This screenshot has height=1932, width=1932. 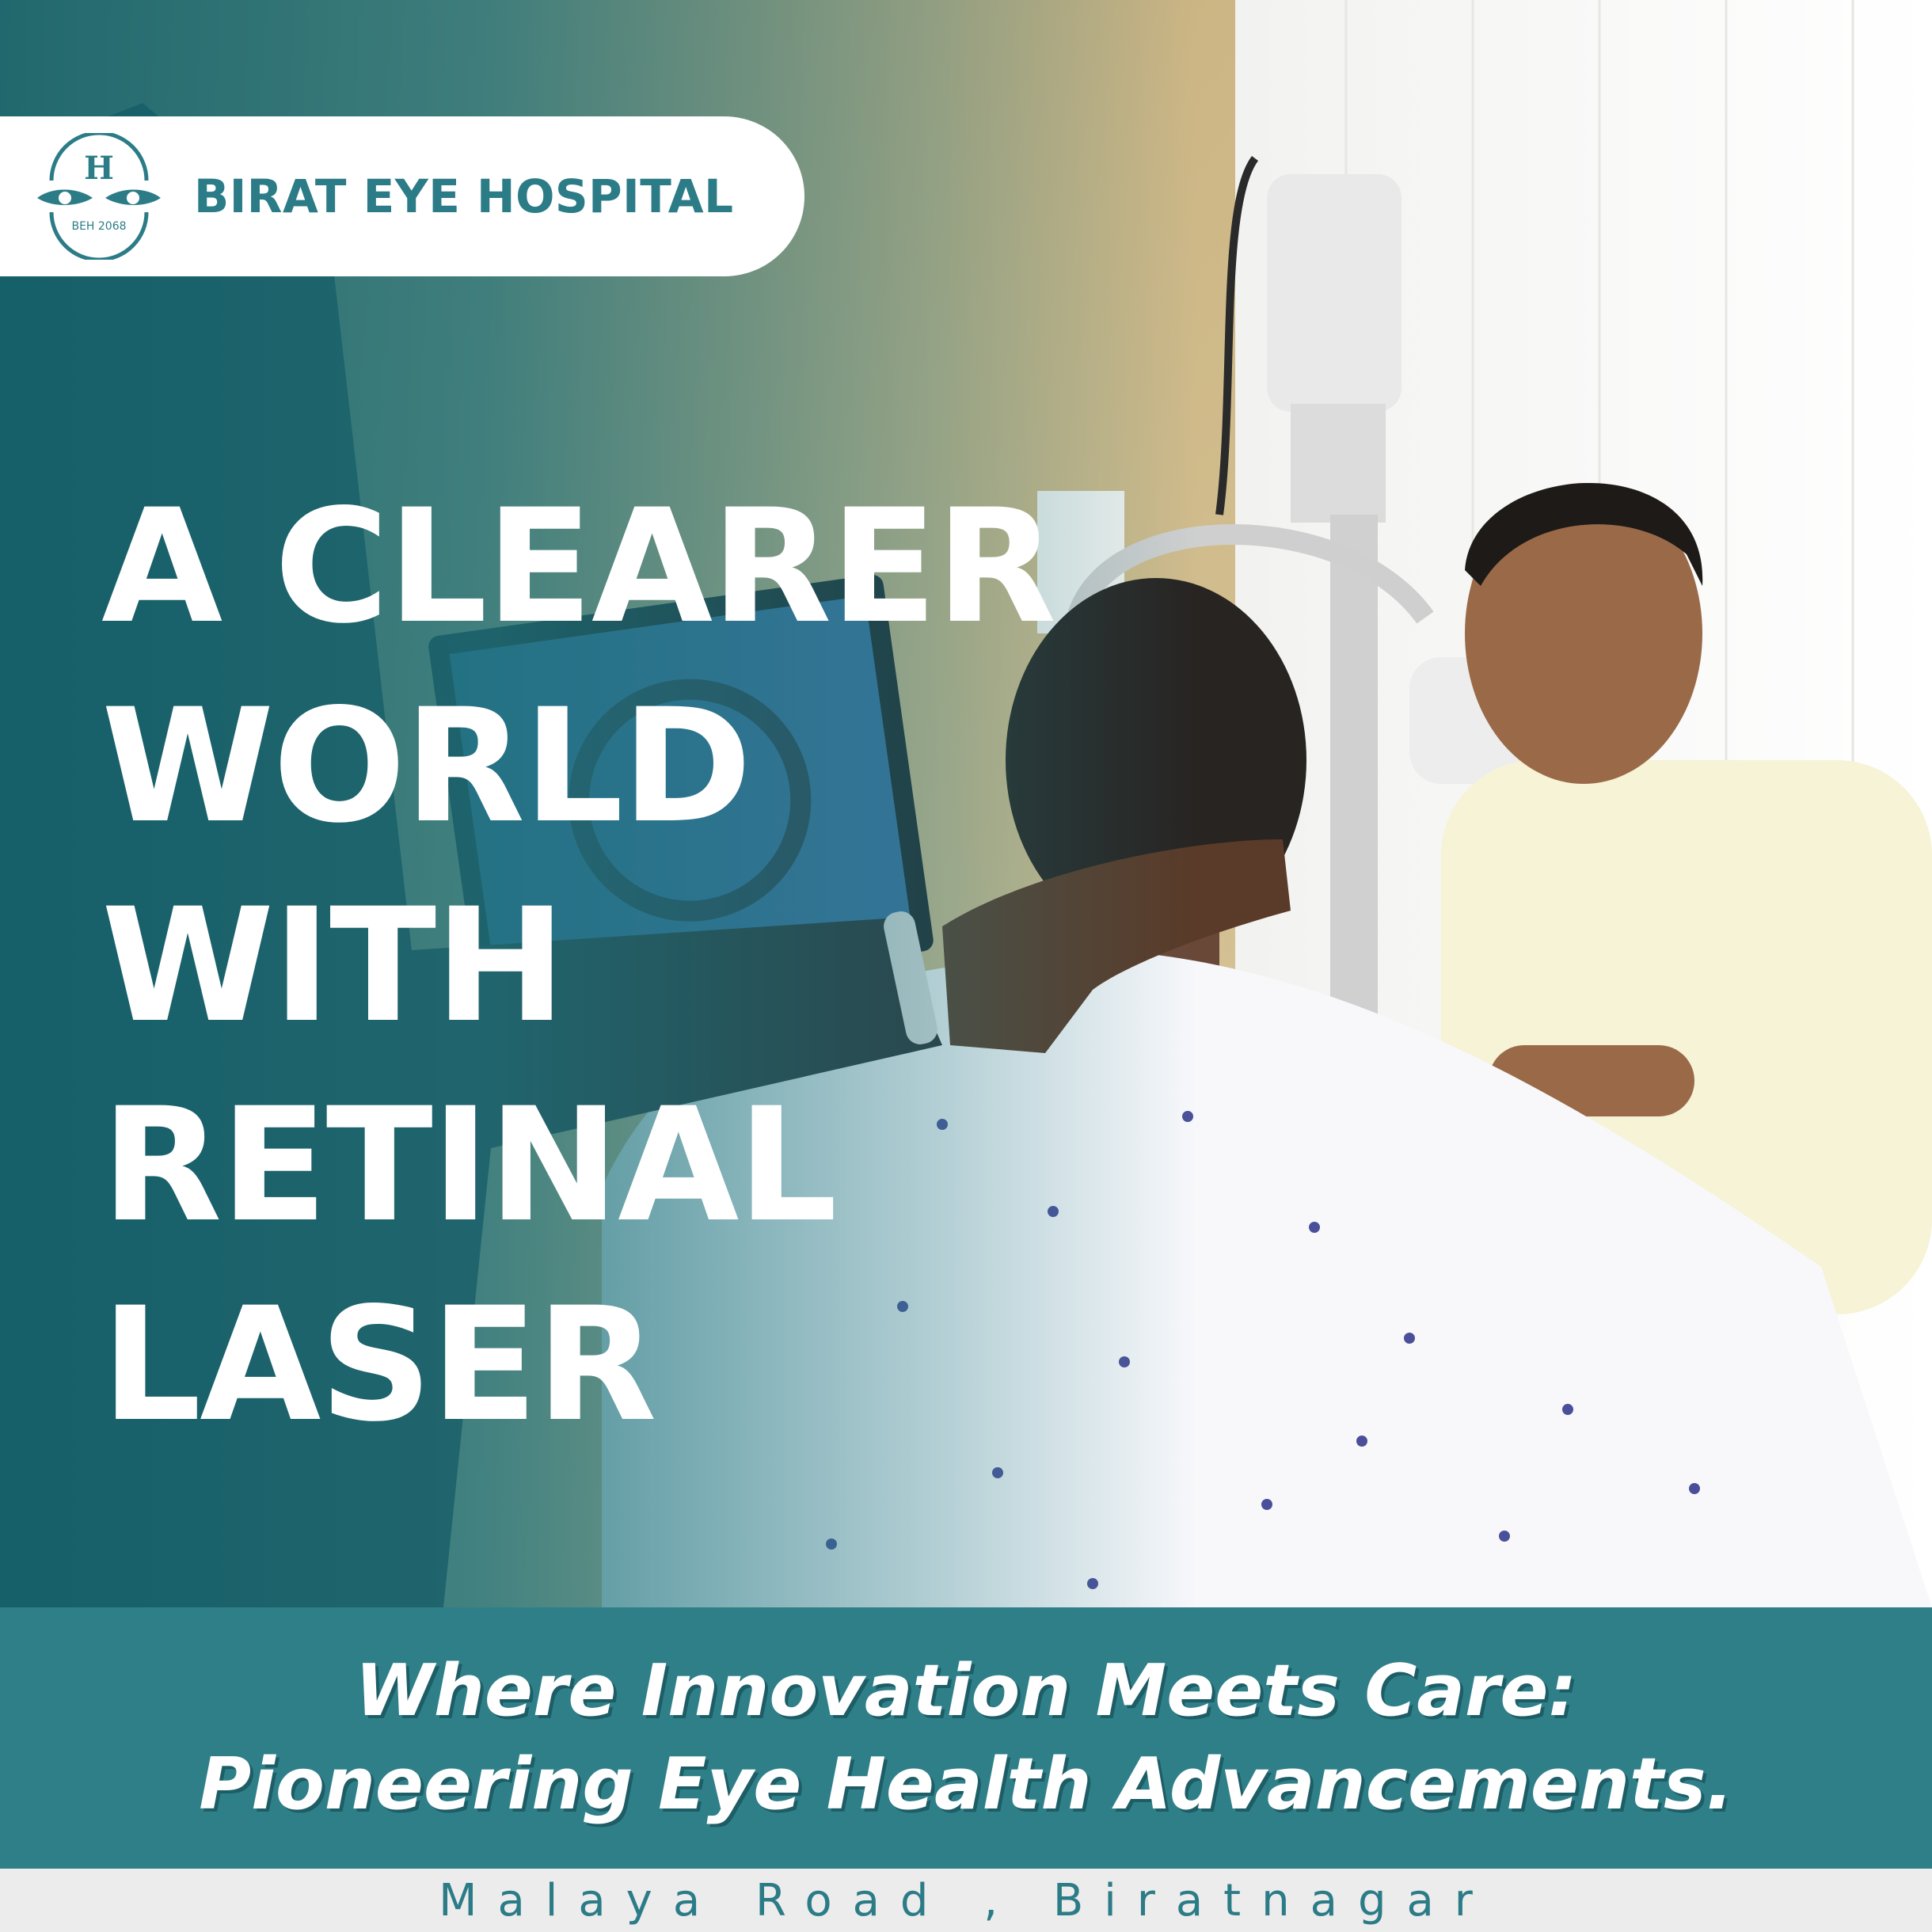 What do you see at coordinates (469, 1165) in the screenshot?
I see `headline-line-4: RETINAL` at bounding box center [469, 1165].